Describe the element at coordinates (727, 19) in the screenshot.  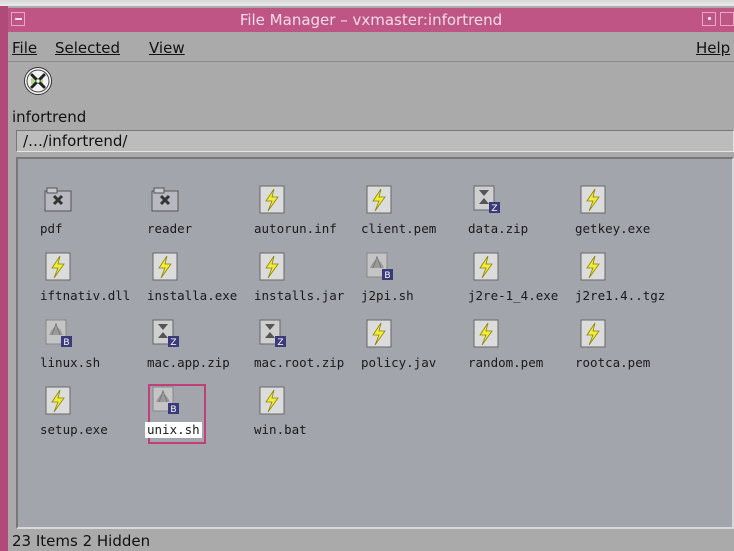
I see `maximize-button` at that location.